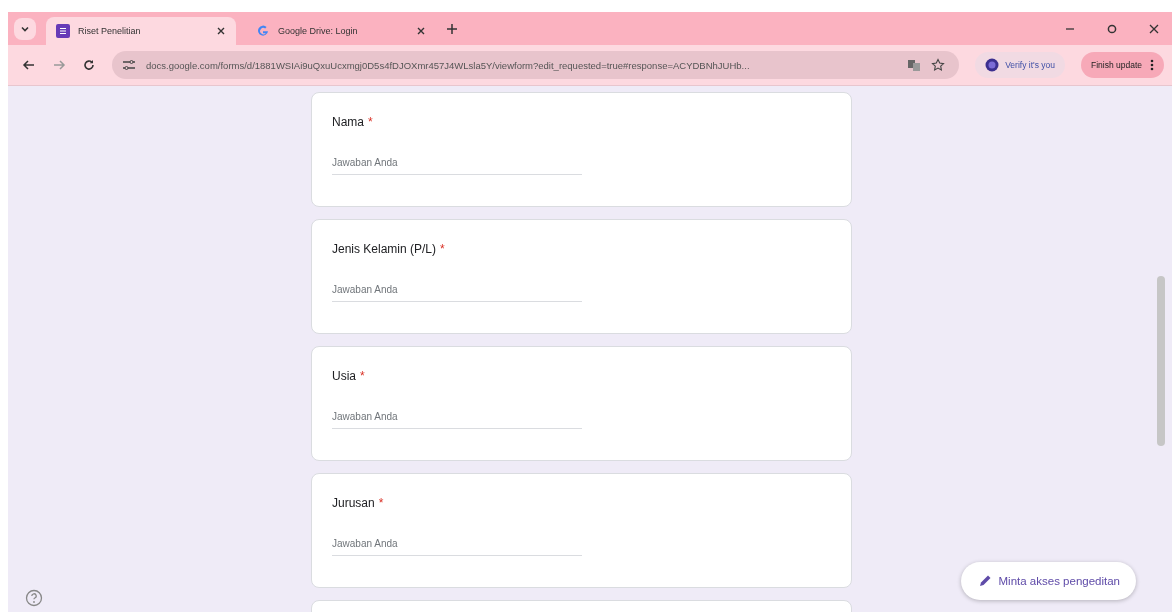 This screenshot has height=612, width=1172. I want to click on finish-update-button: Finish update, so click(1122, 65).